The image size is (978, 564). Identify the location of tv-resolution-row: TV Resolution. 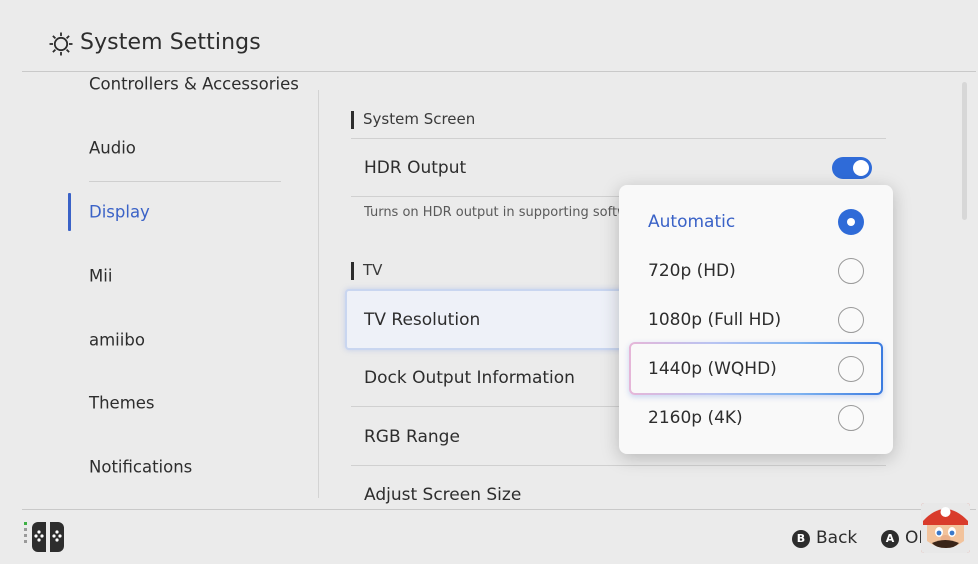
(495, 319).